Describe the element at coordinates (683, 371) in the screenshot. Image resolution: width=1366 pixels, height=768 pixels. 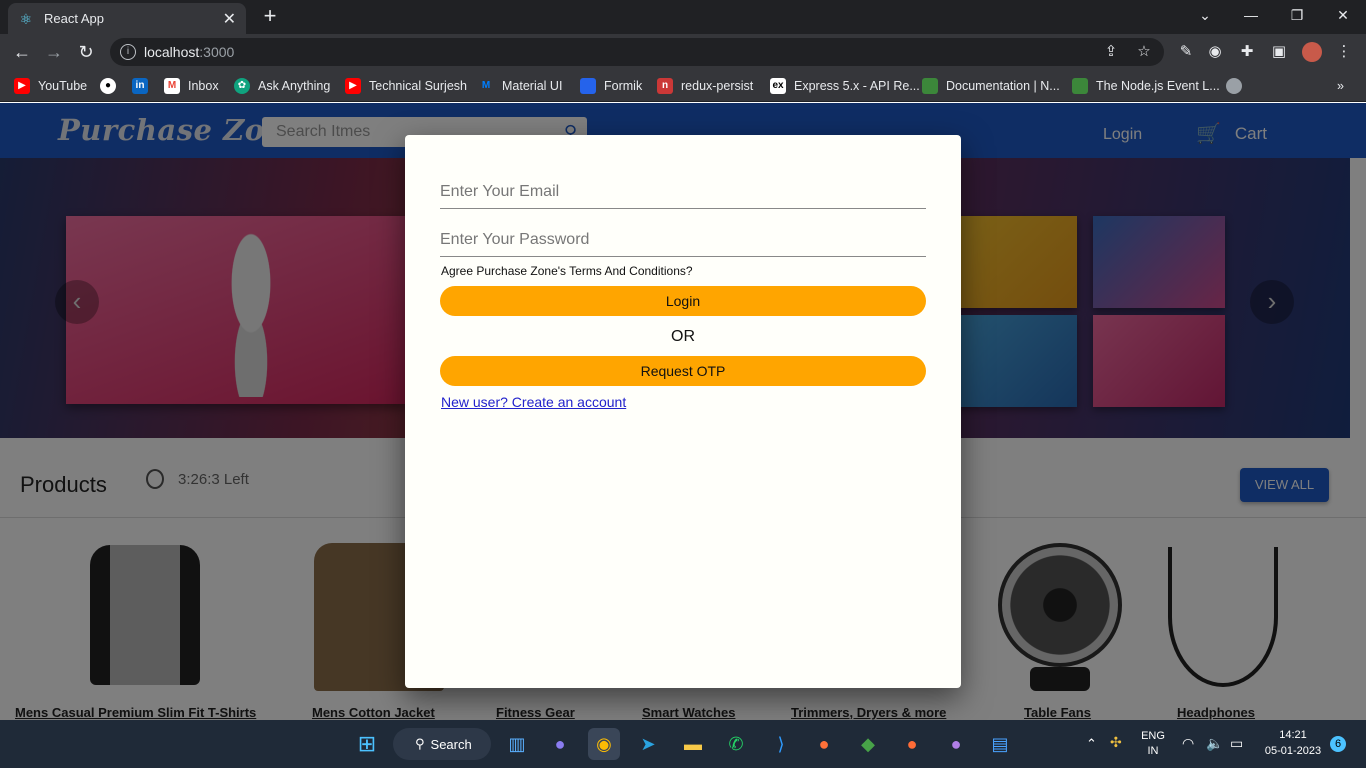
I see `request-otp-button: Request OTP` at that location.